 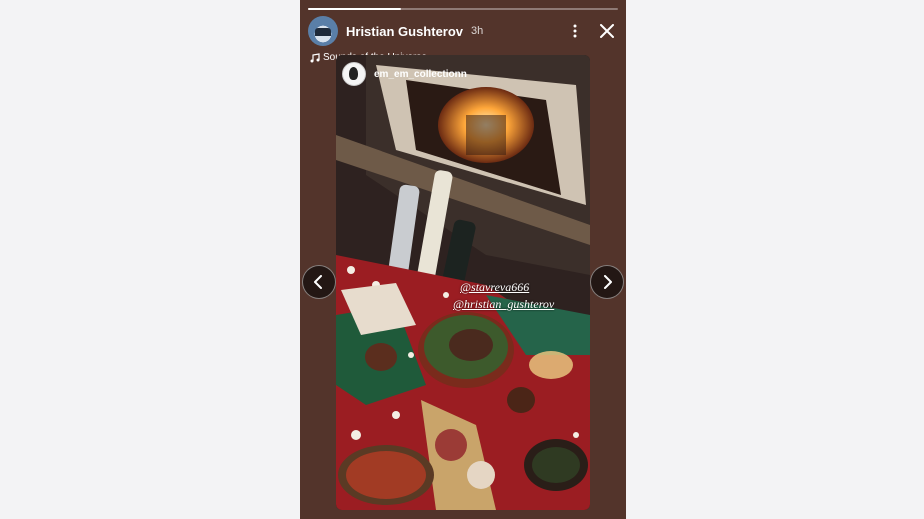 I want to click on story-progress-bar, so click(x=463, y=9).